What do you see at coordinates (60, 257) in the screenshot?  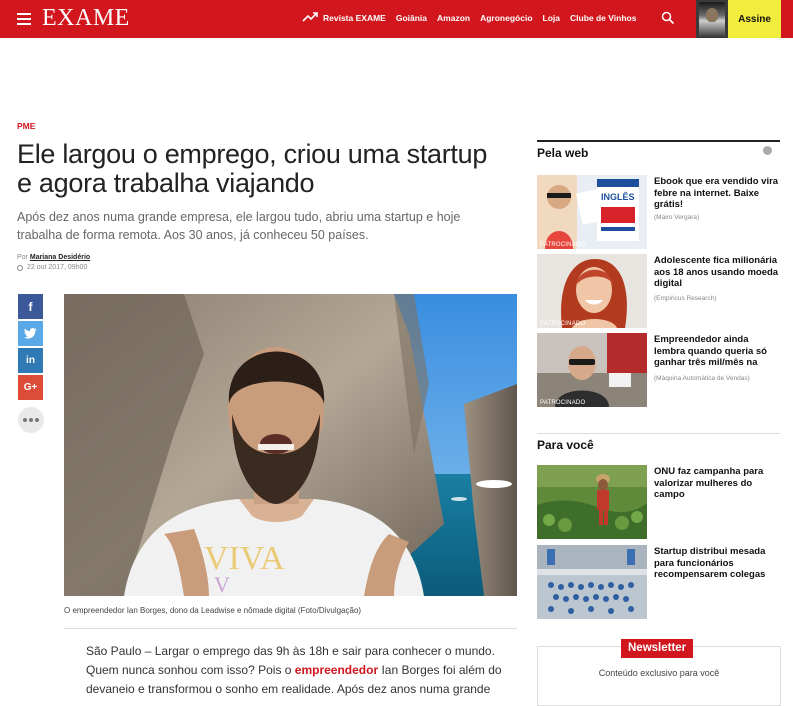 I see `author-link: Mariana Desidério` at bounding box center [60, 257].